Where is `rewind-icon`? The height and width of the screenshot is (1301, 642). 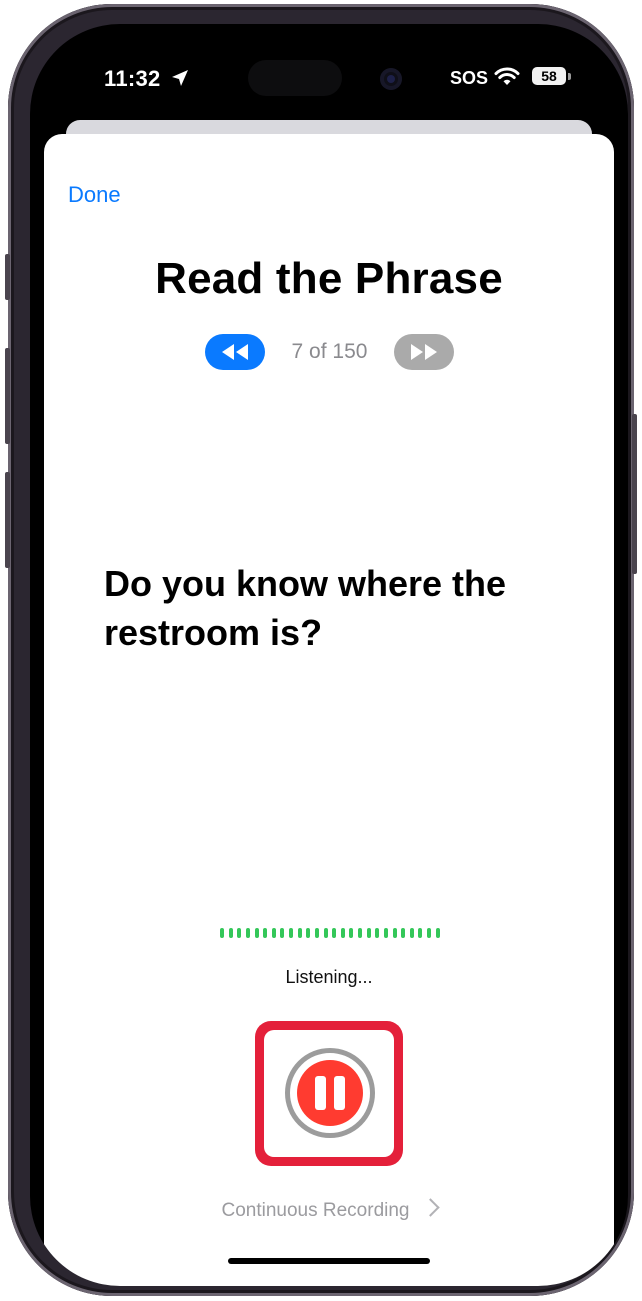
rewind-icon is located at coordinates (235, 352).